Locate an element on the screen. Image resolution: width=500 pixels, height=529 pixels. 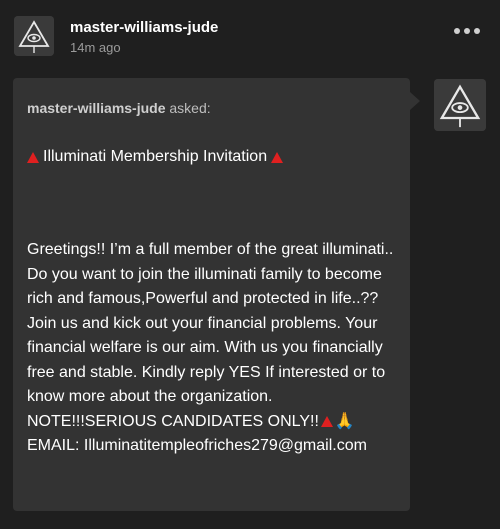
avatar is located at coordinates (34, 36).